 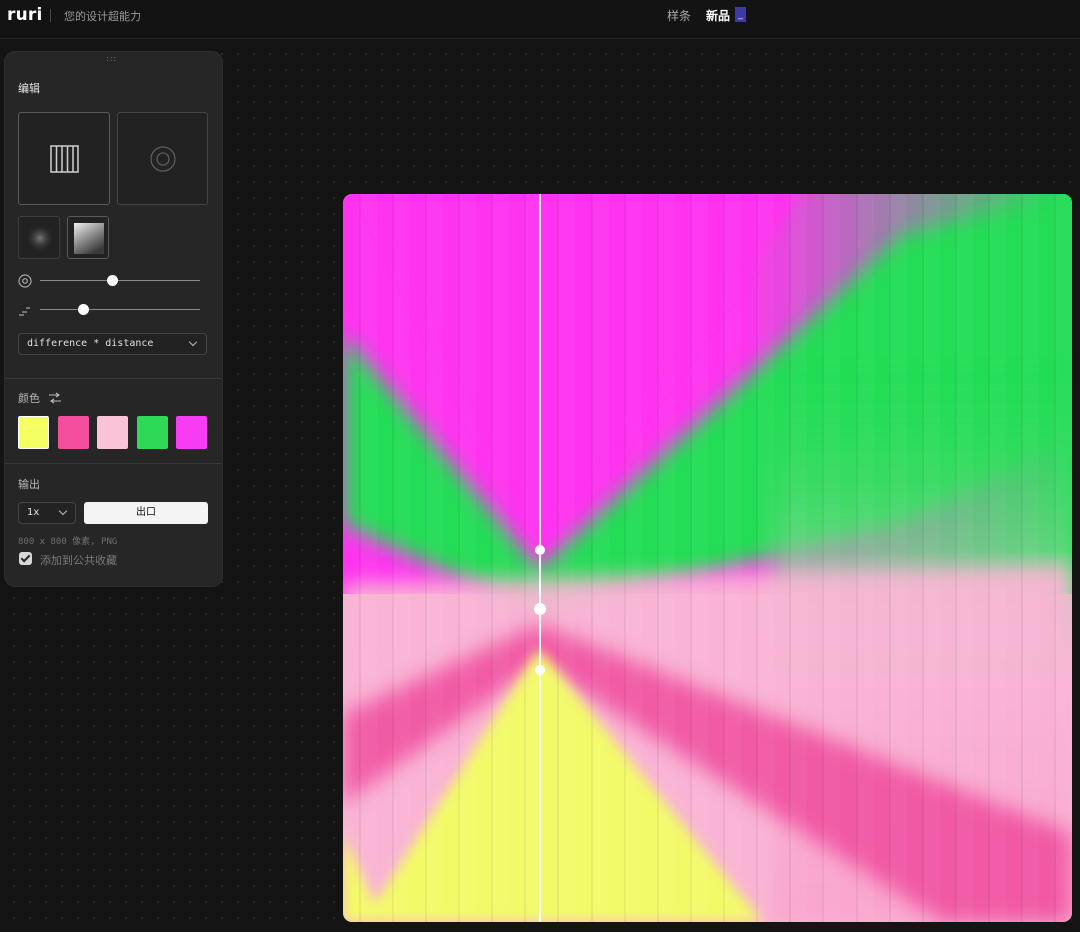 I want to click on tagline: 您的设计超能力, so click(x=102, y=16).